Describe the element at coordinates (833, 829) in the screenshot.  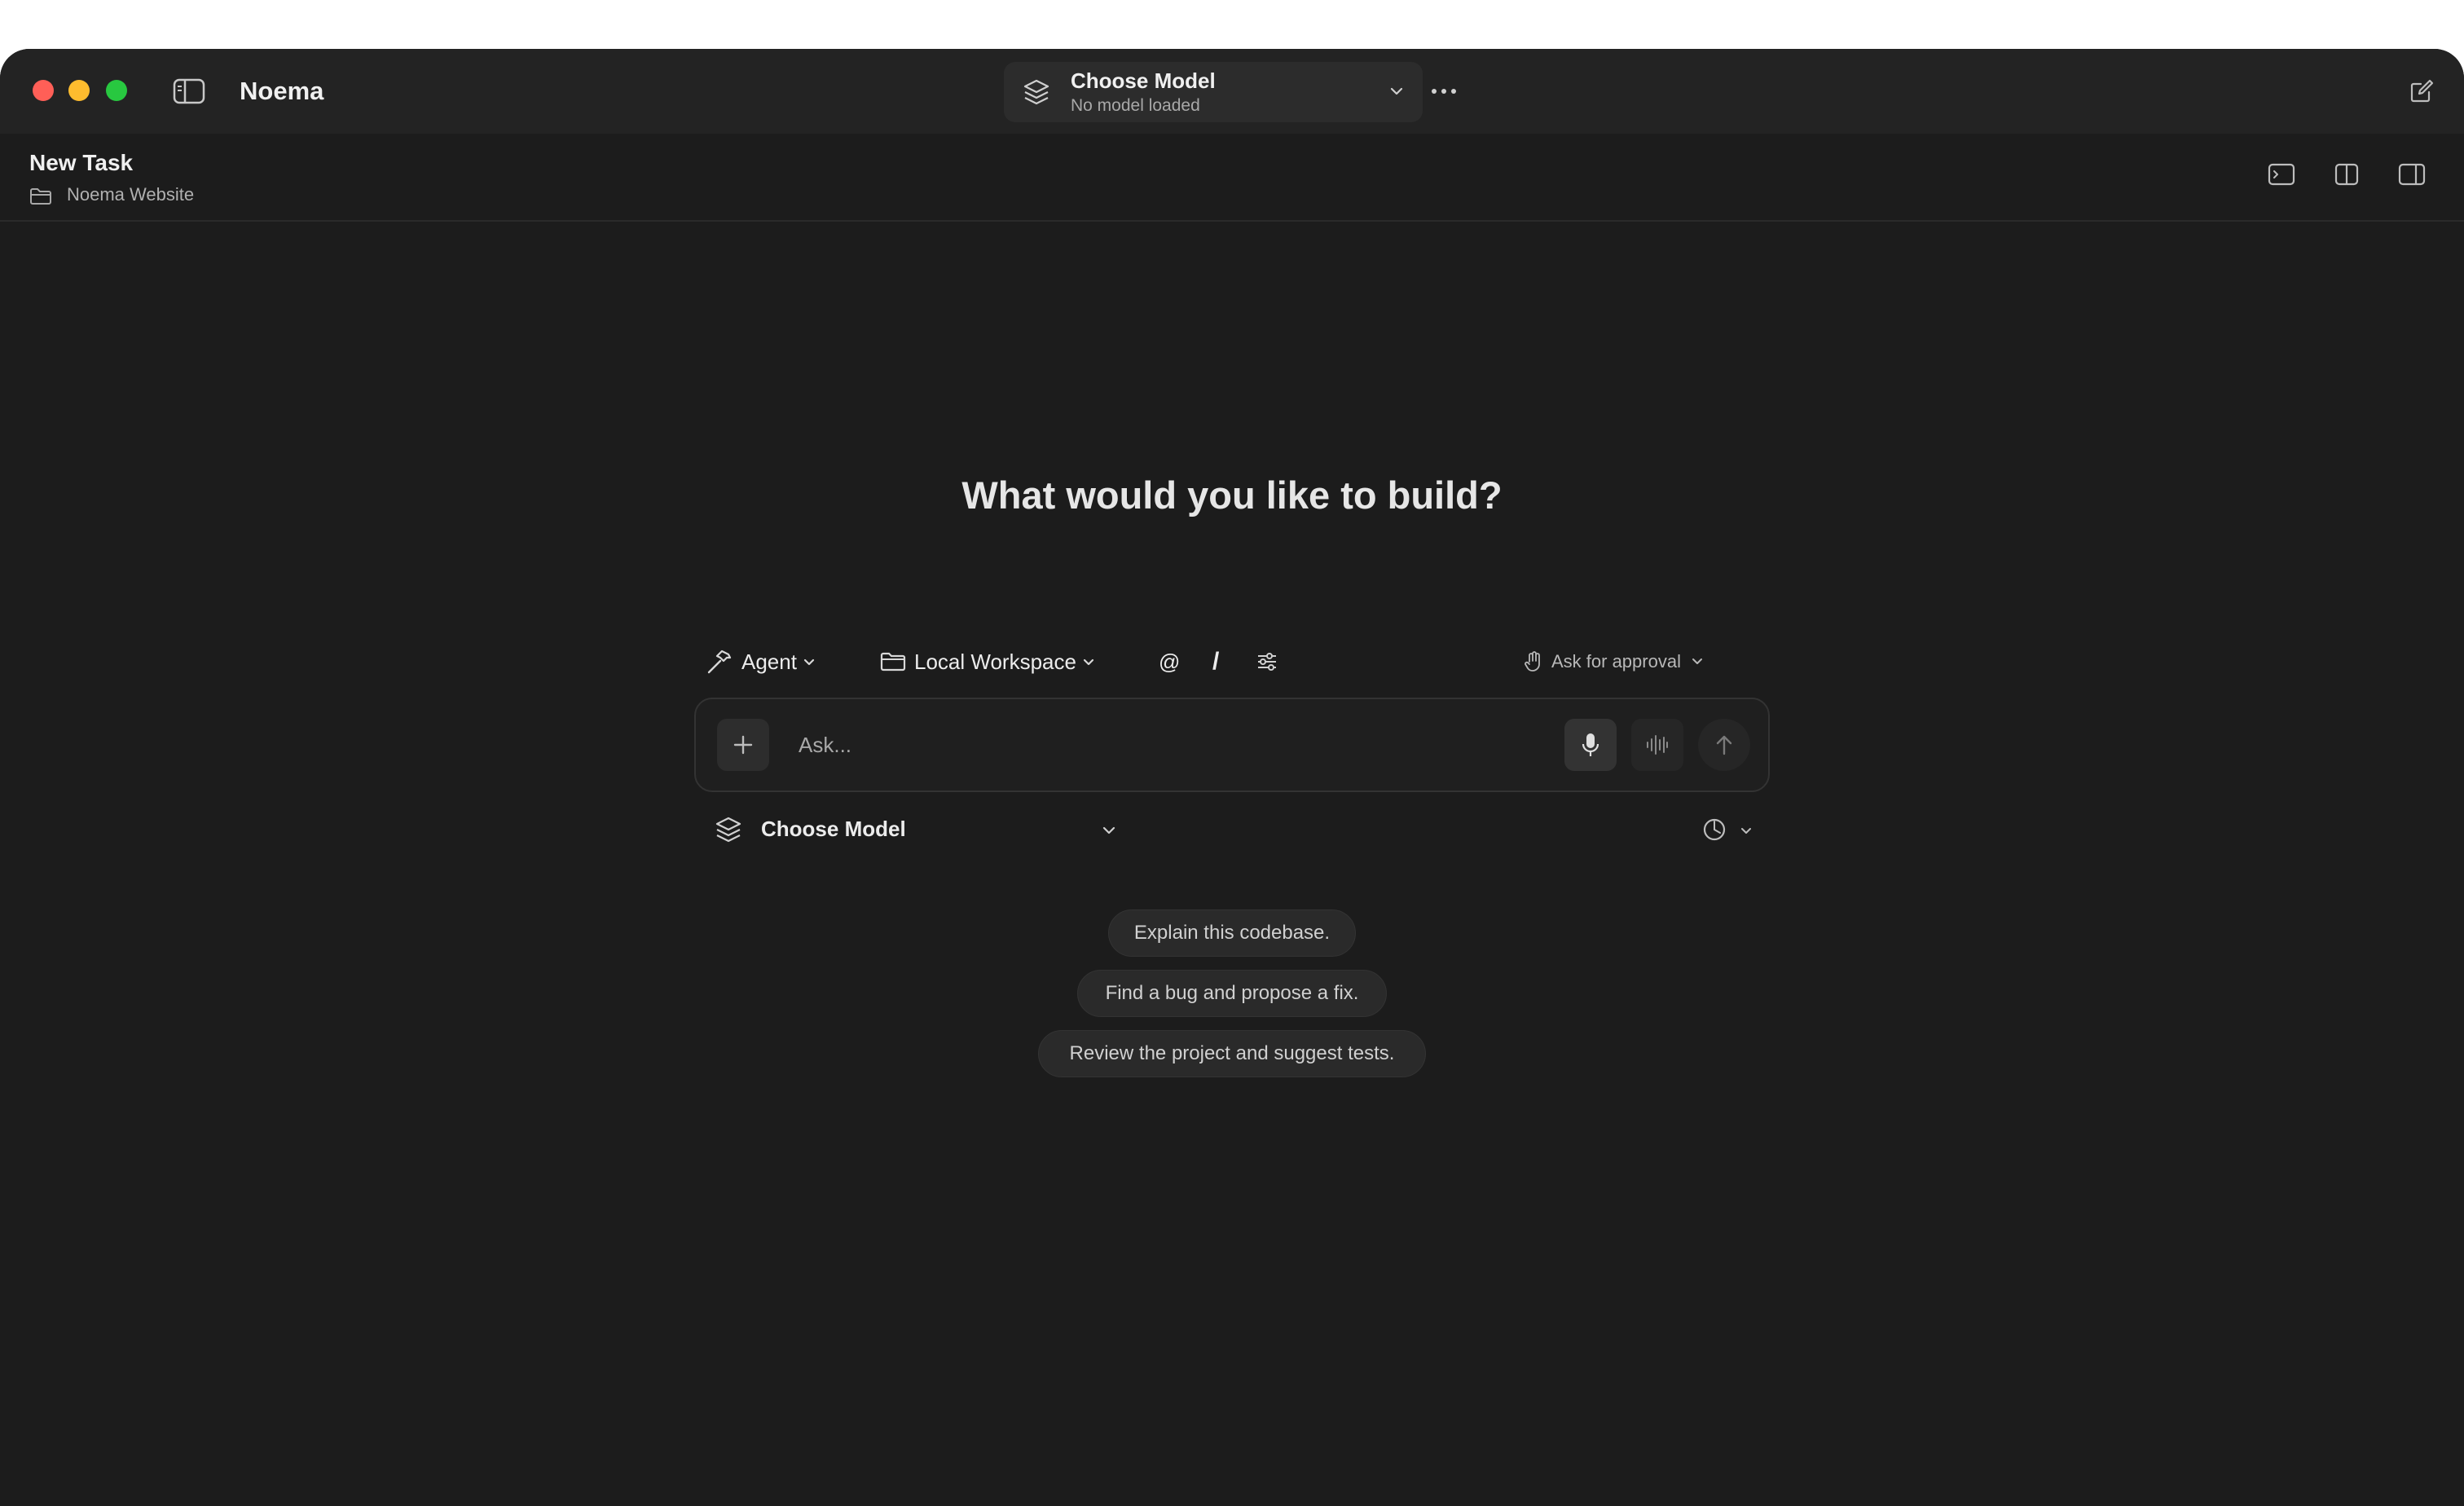
I see `model-selector-label: Choose Model` at that location.